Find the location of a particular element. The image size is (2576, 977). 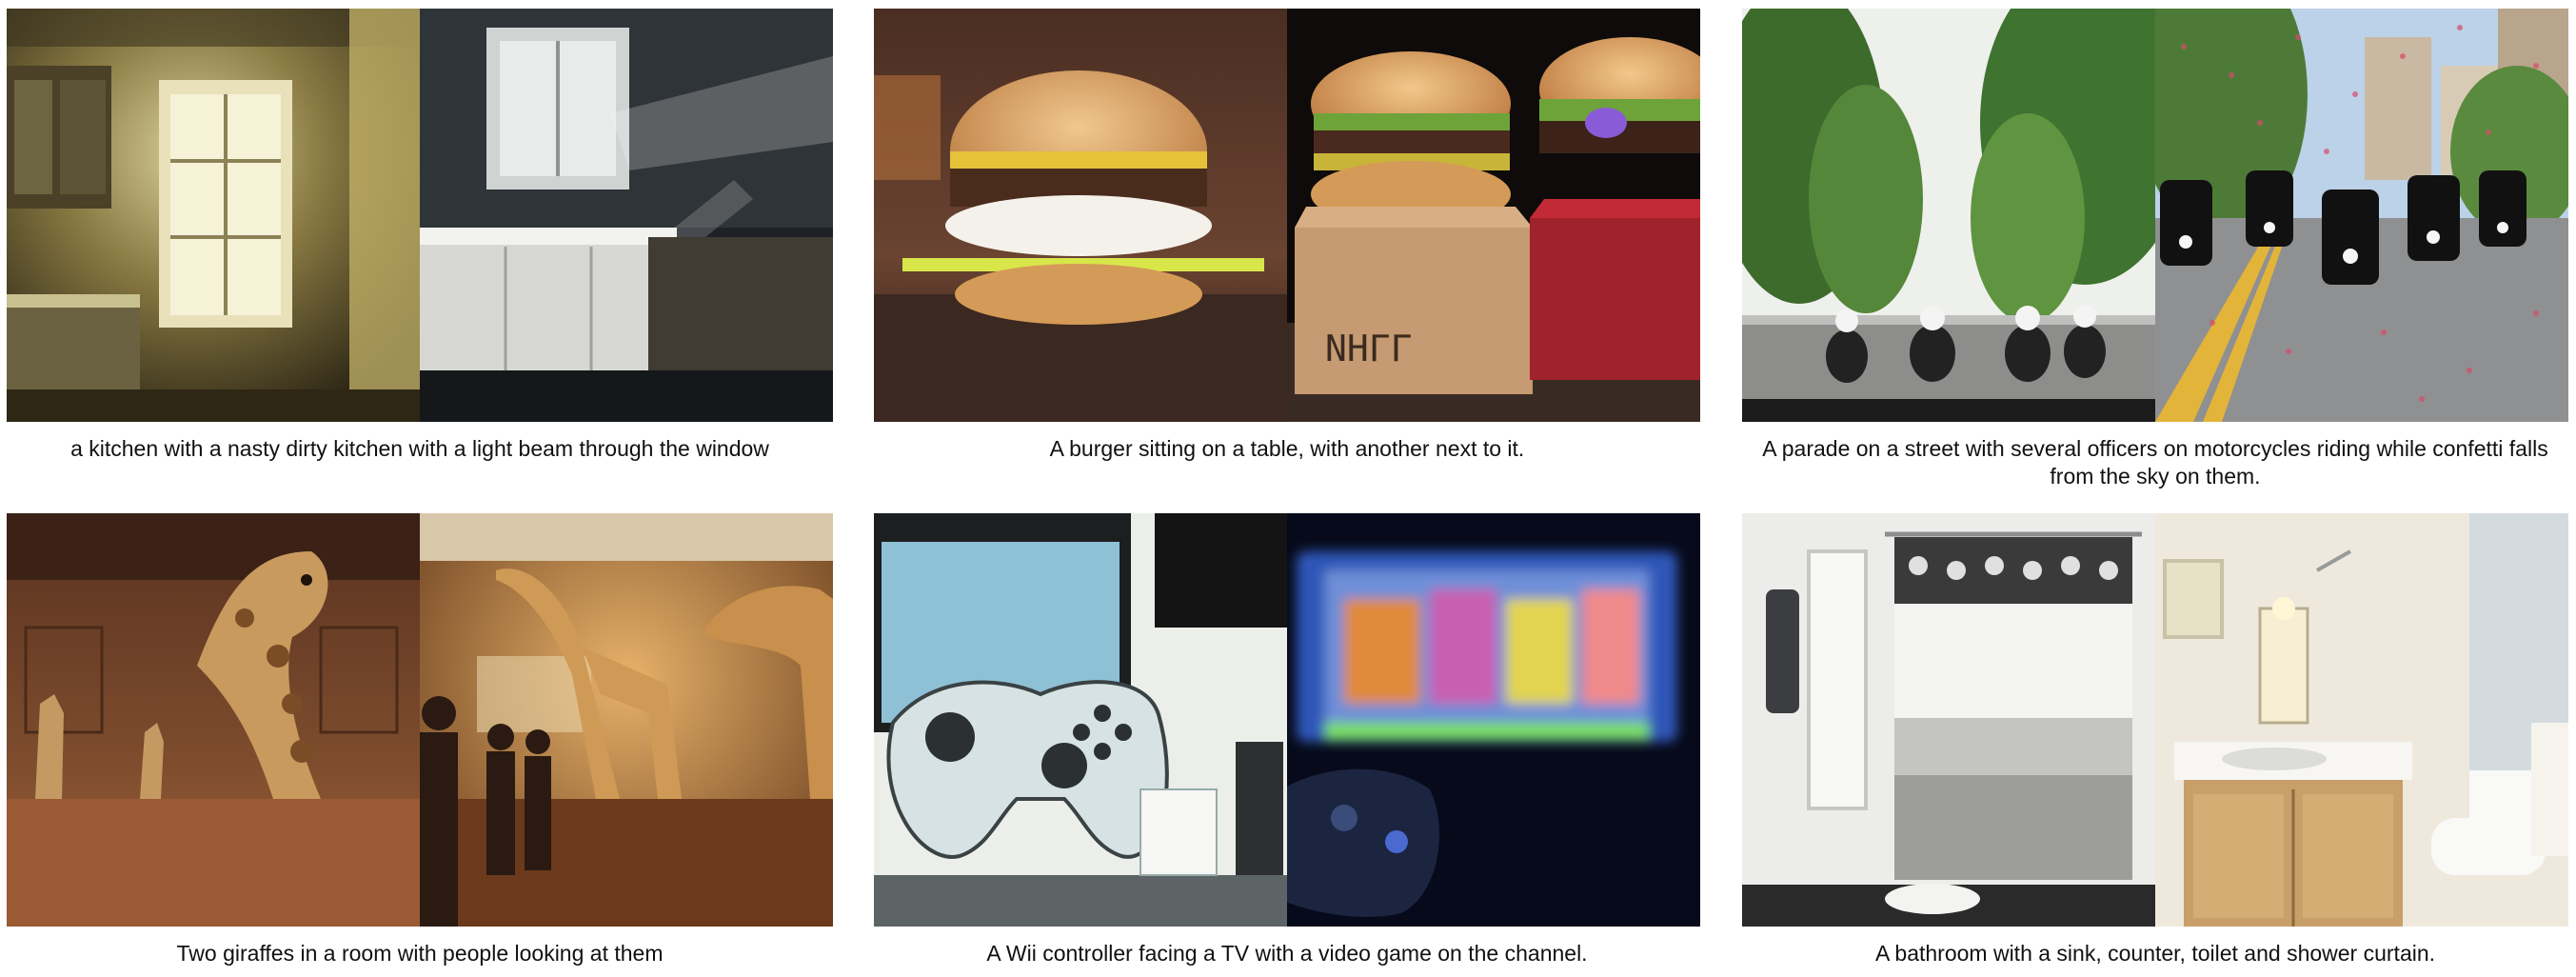

shower-curtain-bathroom-photo is located at coordinates (1948, 720).